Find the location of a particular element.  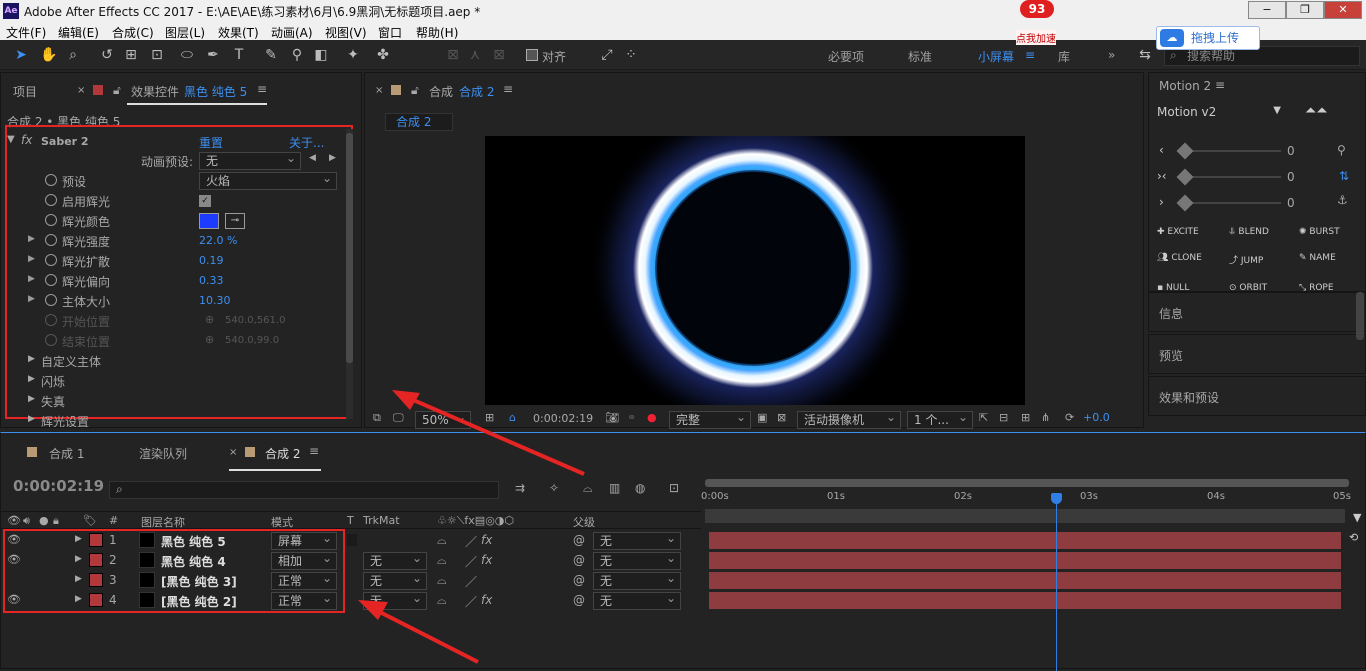

more-workspaces-icon: » is located at coordinates (1111, 55).